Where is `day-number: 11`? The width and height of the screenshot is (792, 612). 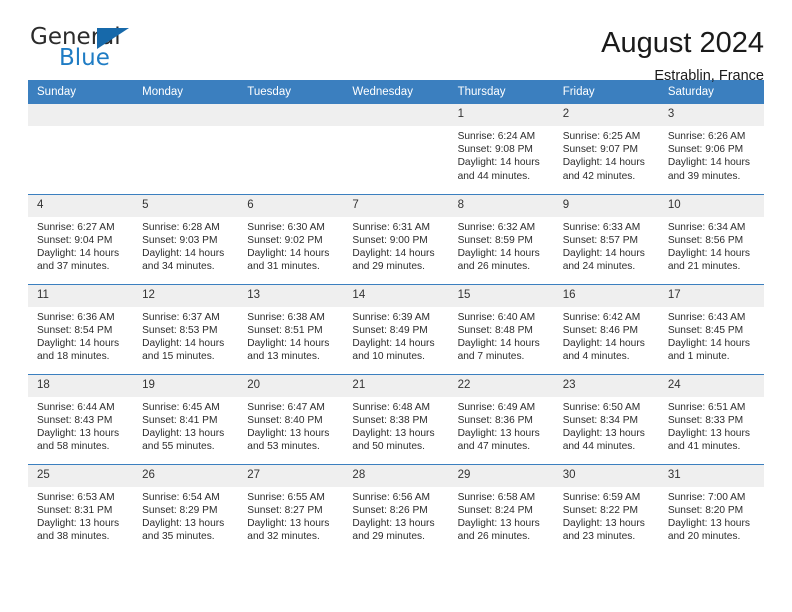
day-number: 11 is located at coordinates (81, 295).